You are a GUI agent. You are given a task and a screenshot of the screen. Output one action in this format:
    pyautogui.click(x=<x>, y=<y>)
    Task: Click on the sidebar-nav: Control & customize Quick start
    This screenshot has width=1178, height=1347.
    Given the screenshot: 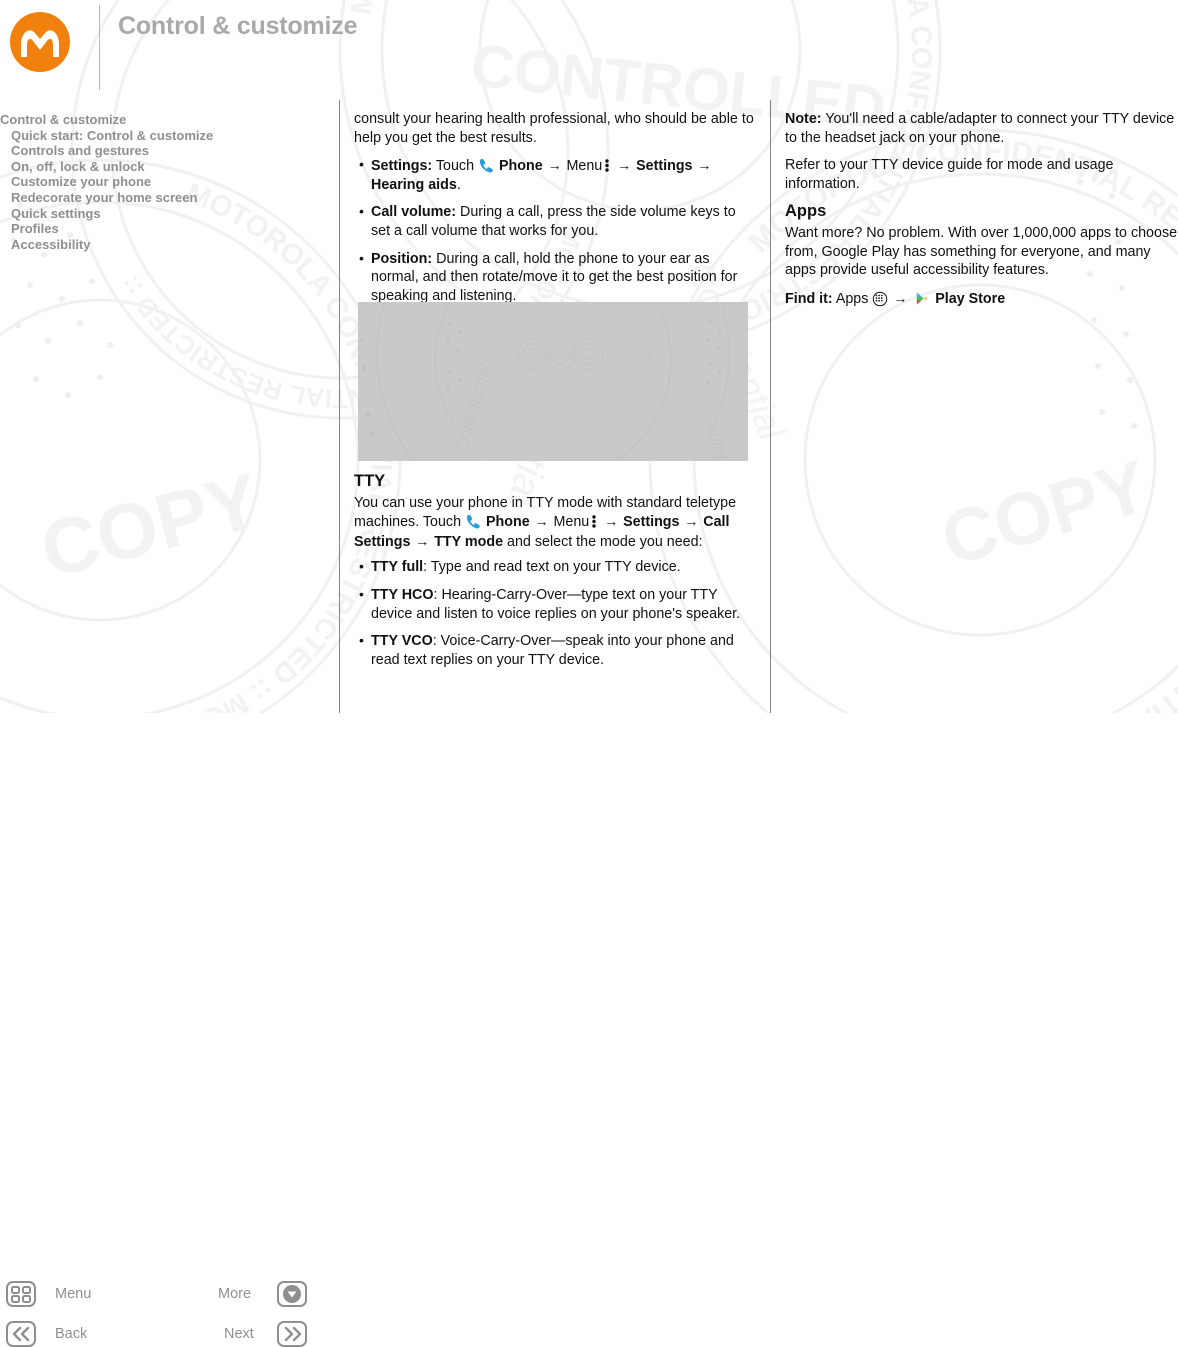 What is the action you would take?
    pyautogui.click(x=165, y=182)
    